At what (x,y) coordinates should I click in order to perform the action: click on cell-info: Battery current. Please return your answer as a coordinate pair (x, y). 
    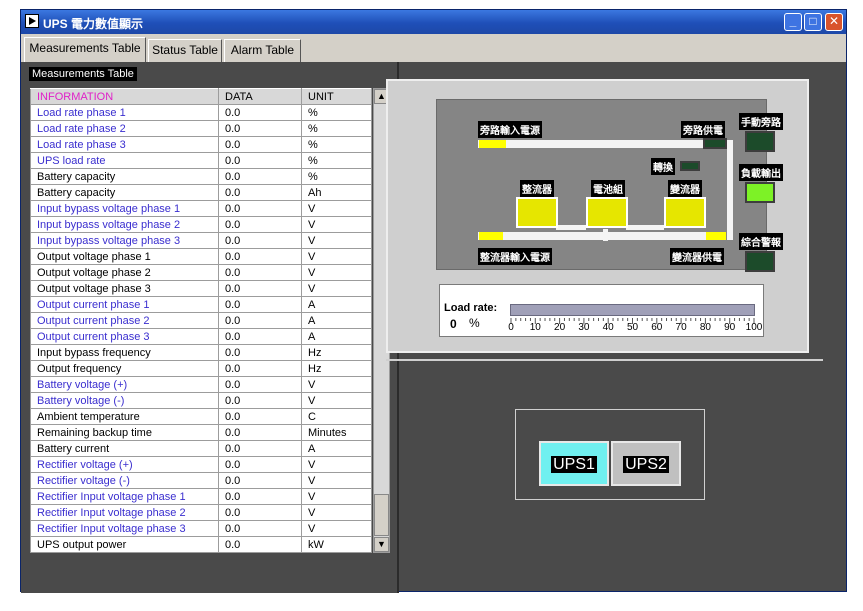
    Looking at the image, I should click on (124, 448).